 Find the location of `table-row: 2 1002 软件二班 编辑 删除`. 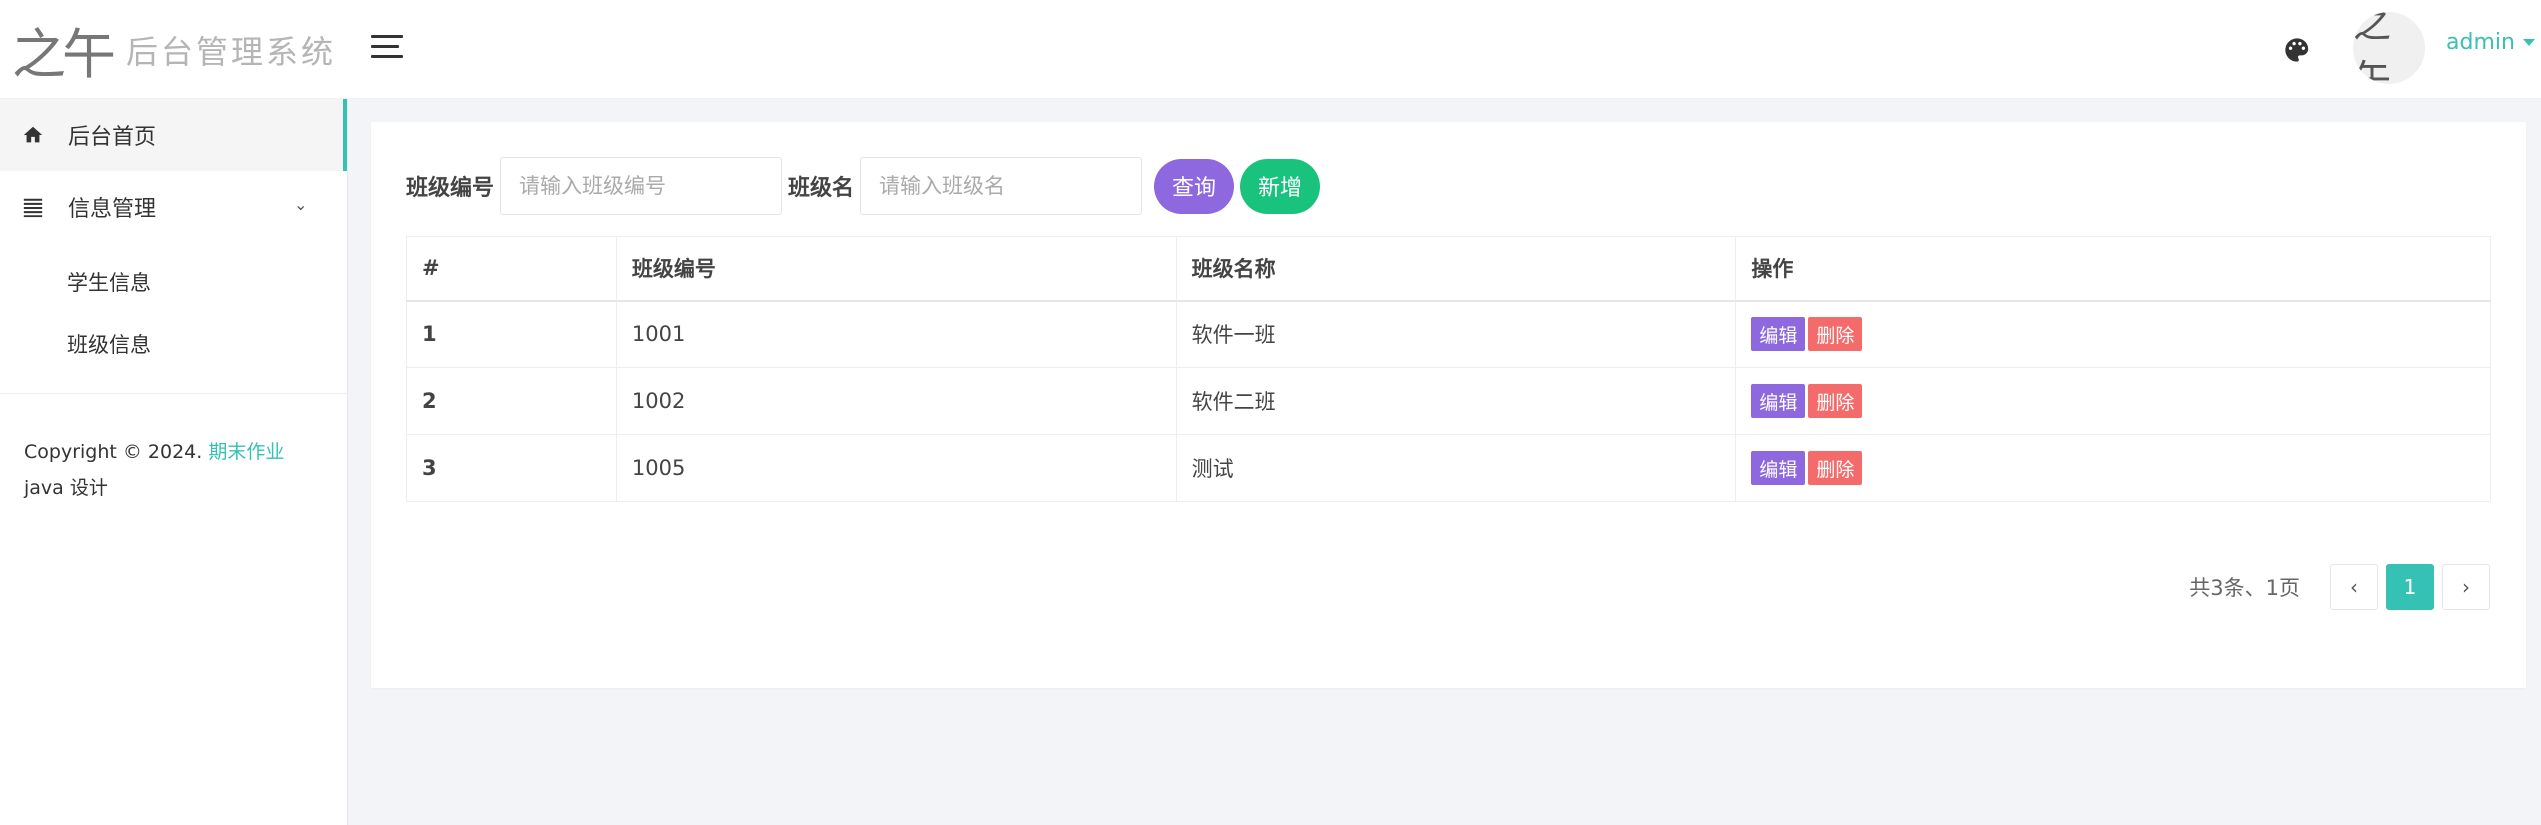

table-row: 2 1002 软件二班 编辑 删除 is located at coordinates (1448, 401).